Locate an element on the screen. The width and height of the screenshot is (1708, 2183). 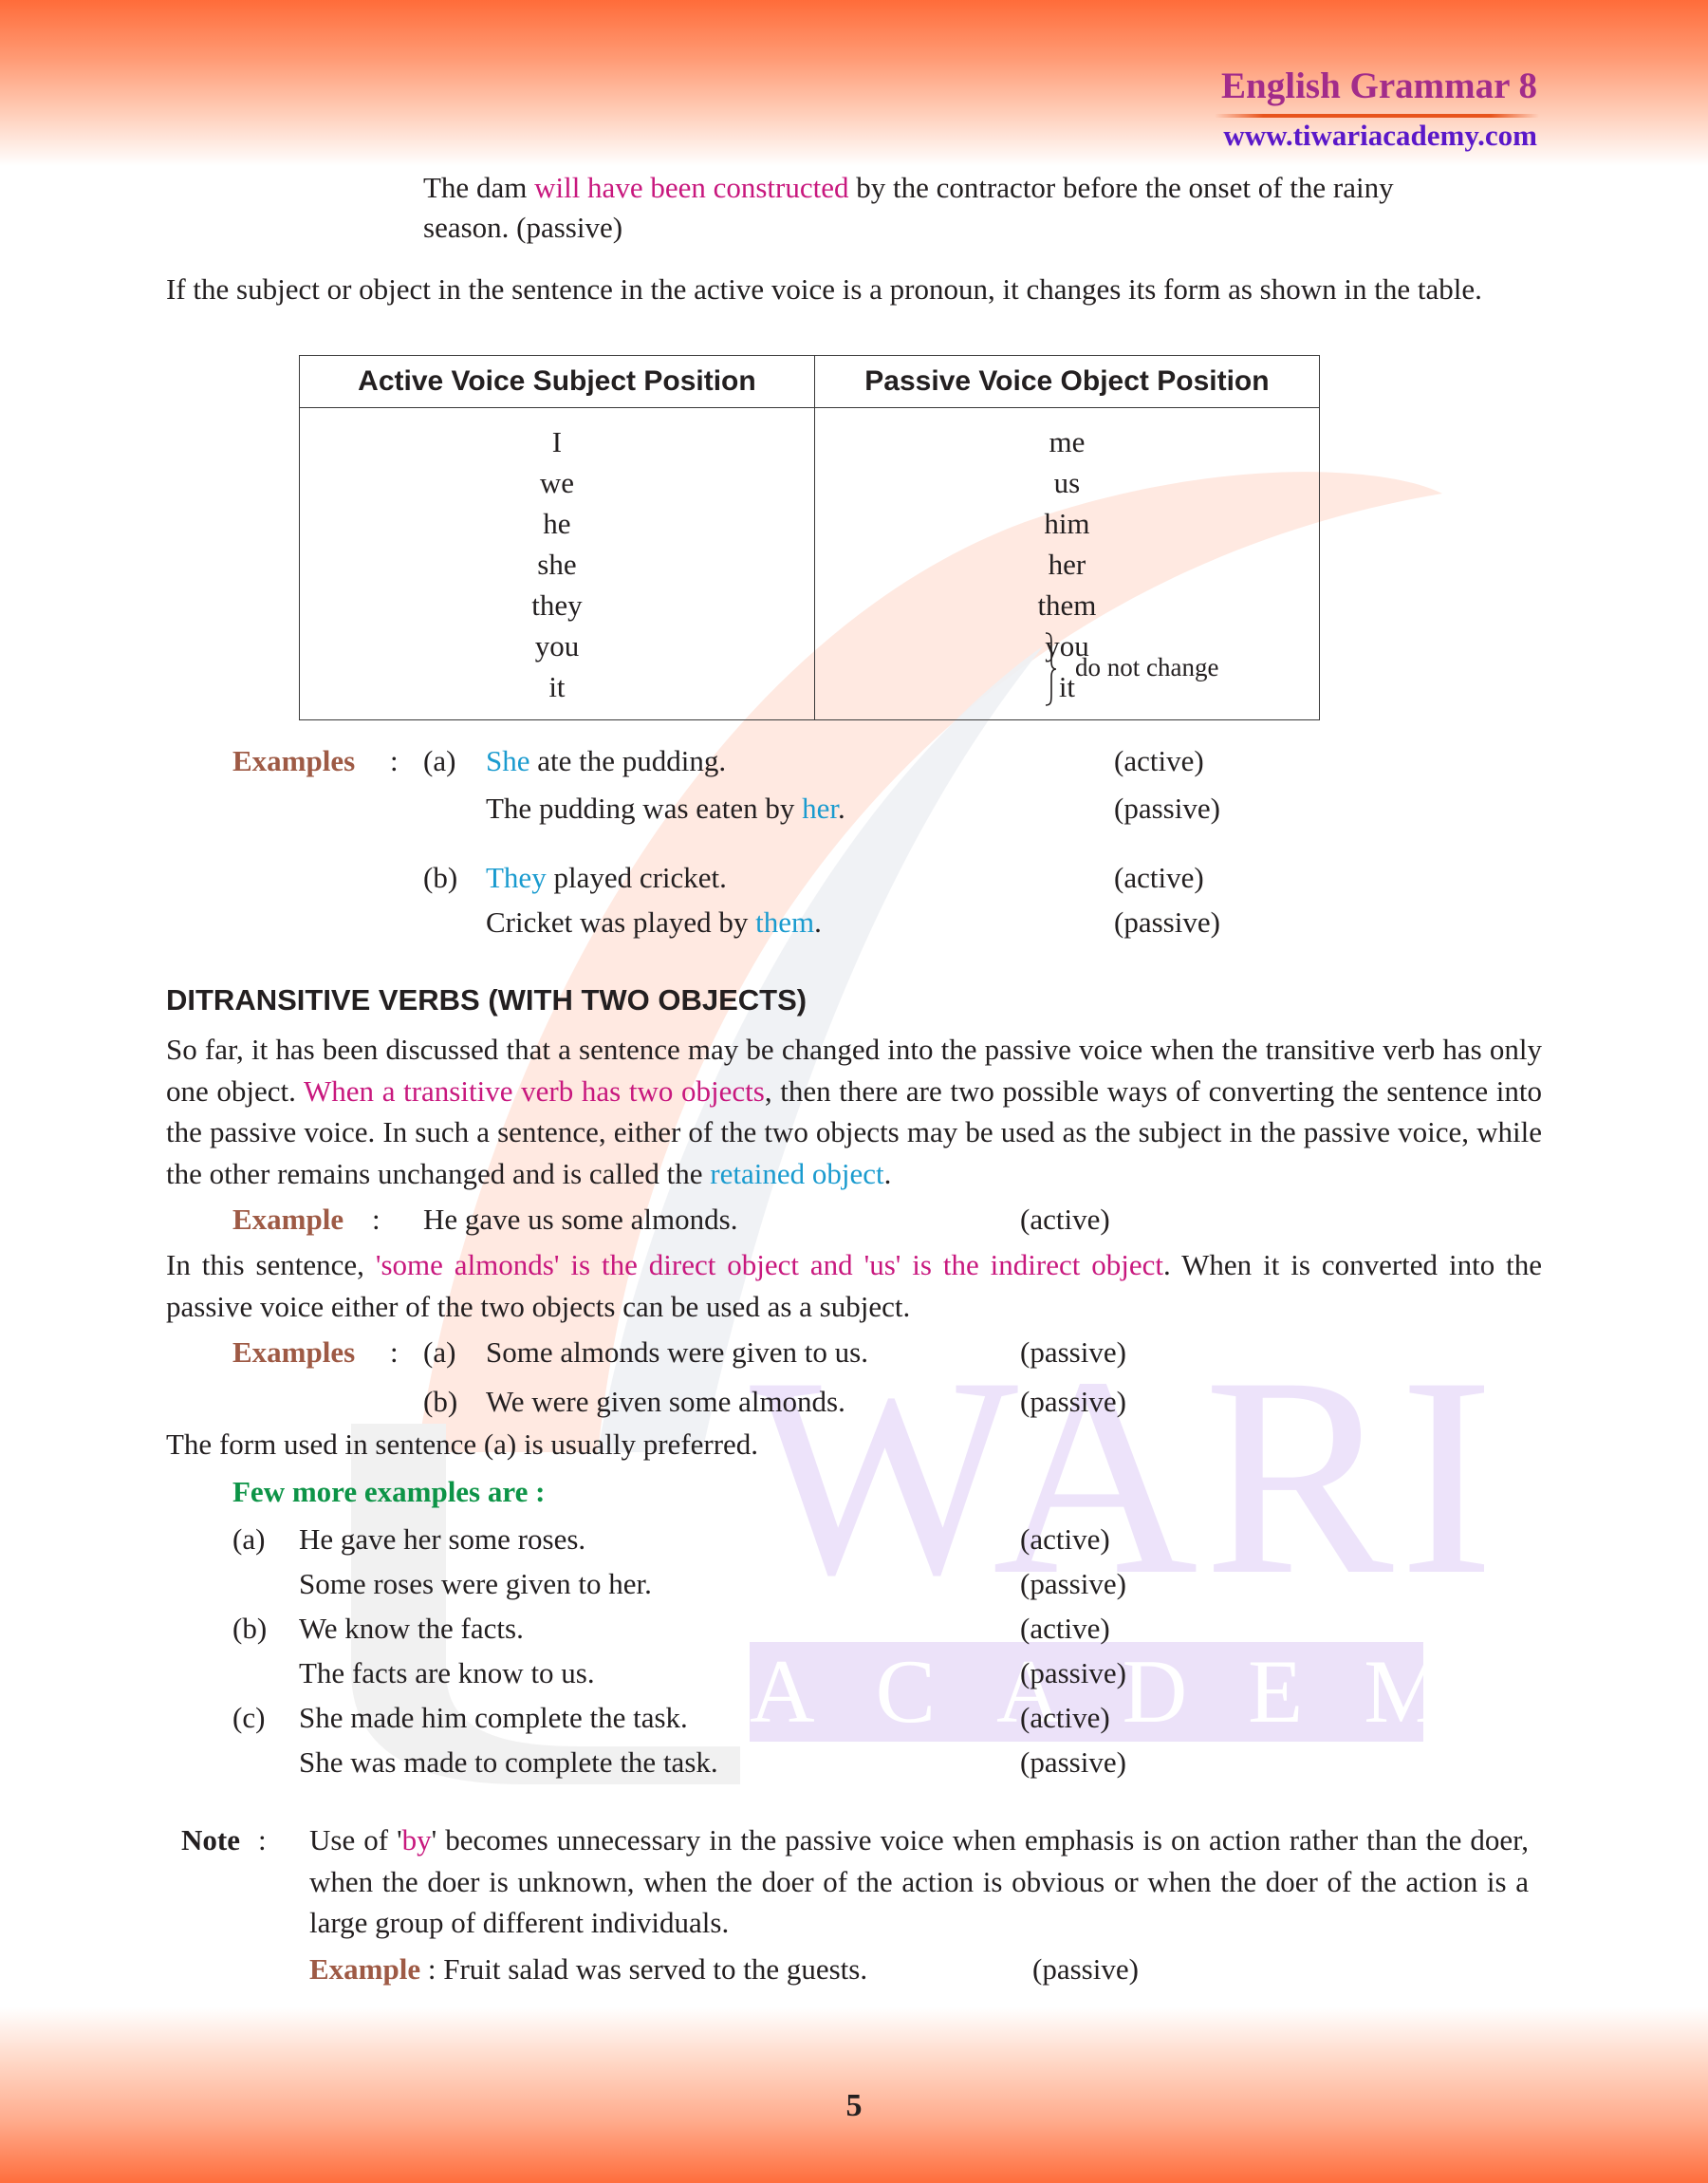
sentence-text: played cricket. is located at coordinates (637, 877).